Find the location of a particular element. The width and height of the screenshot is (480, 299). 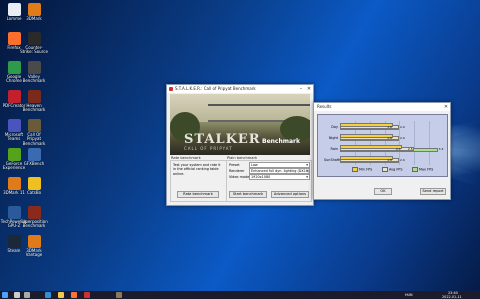

category-label: Day is located at coordinates (334, 126).